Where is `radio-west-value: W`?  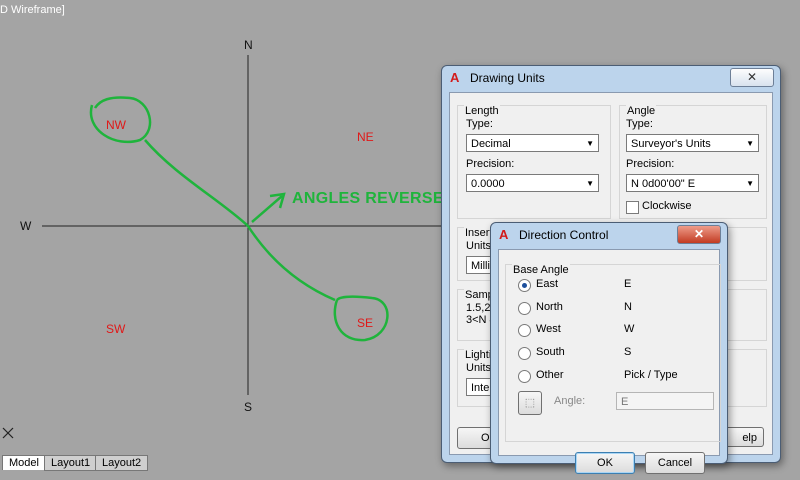
radio-west-value: W is located at coordinates (629, 329).